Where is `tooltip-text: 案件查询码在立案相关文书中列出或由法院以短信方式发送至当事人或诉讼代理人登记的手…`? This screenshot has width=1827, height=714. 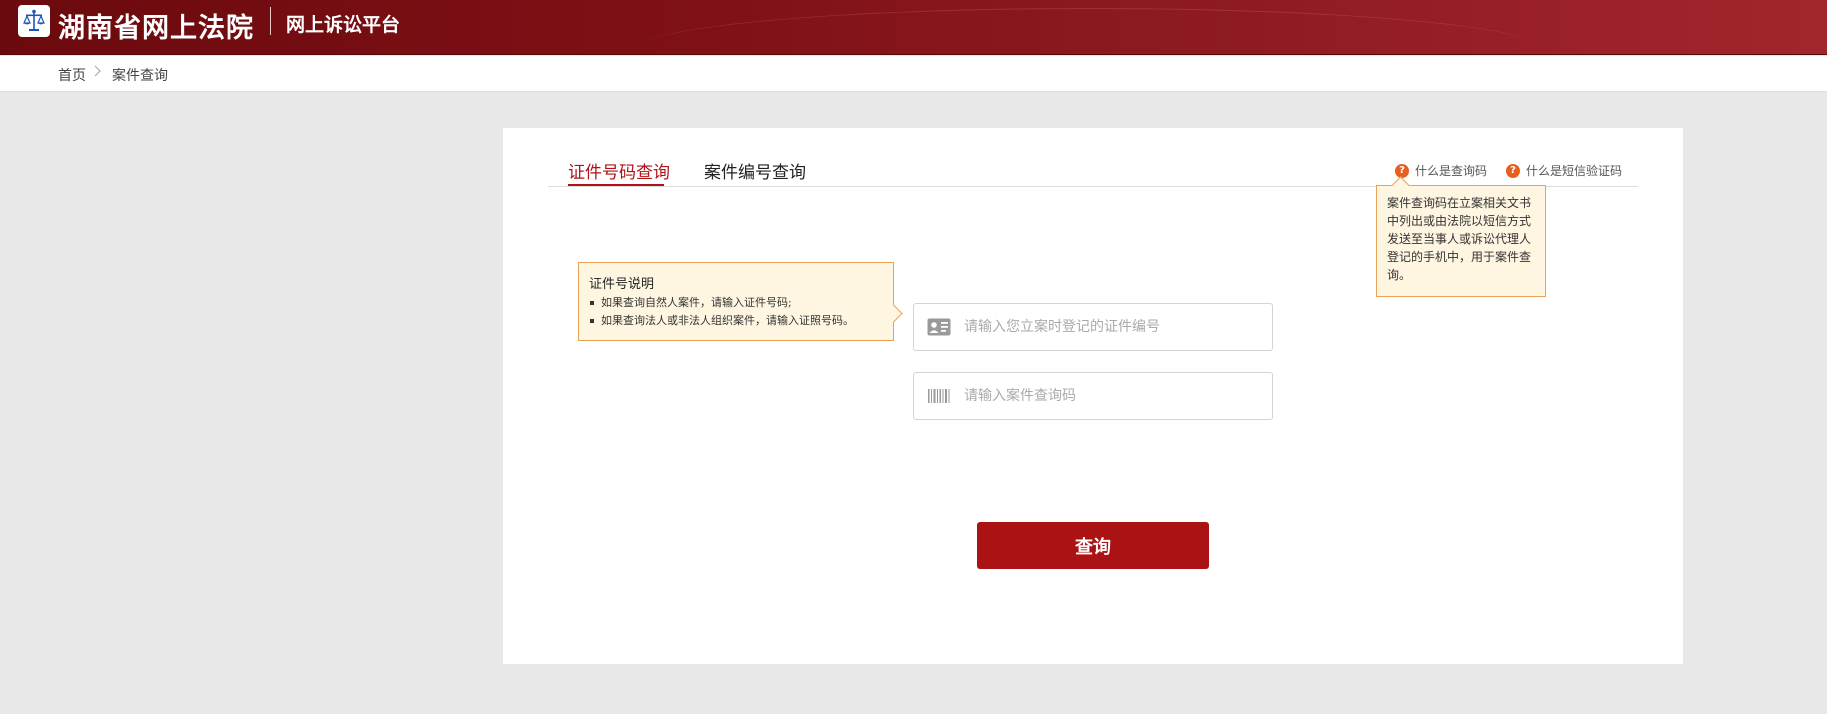
tooltip-text: 案件查询码在立案相关文书中列出或由法院以短信方式发送至当事人或诉讼代理人登记的手… is located at coordinates (1459, 239).